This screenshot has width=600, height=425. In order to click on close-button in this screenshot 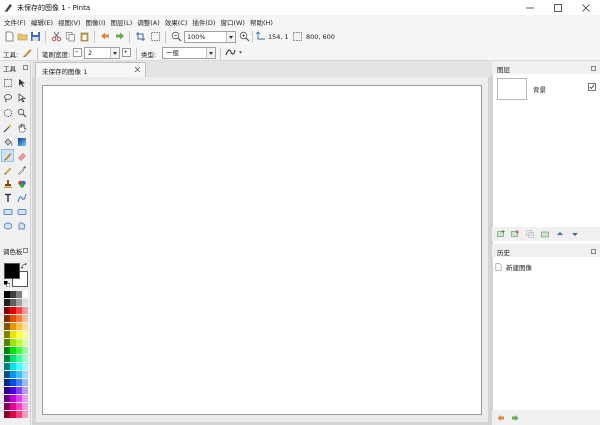, I will do `click(586, 7)`.